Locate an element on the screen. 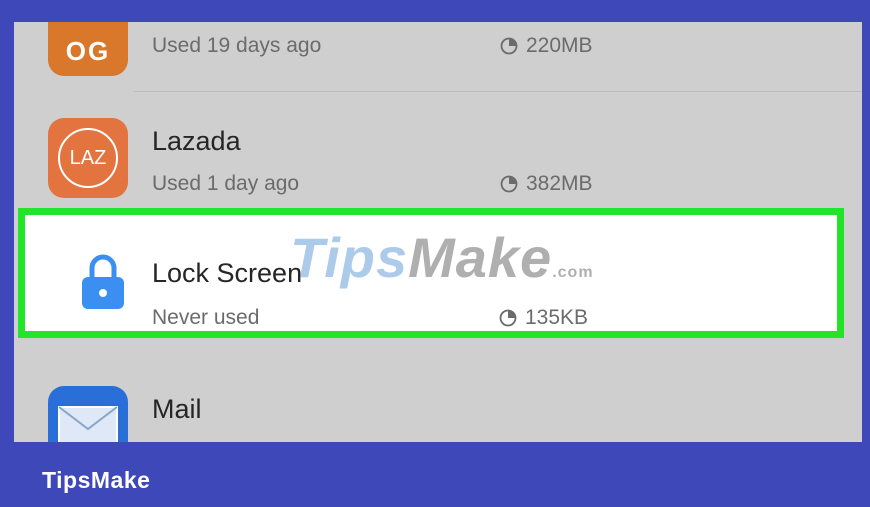 Image resolution: width=870 pixels, height=507 pixels. oog-app-icon: OG is located at coordinates (88, 49).